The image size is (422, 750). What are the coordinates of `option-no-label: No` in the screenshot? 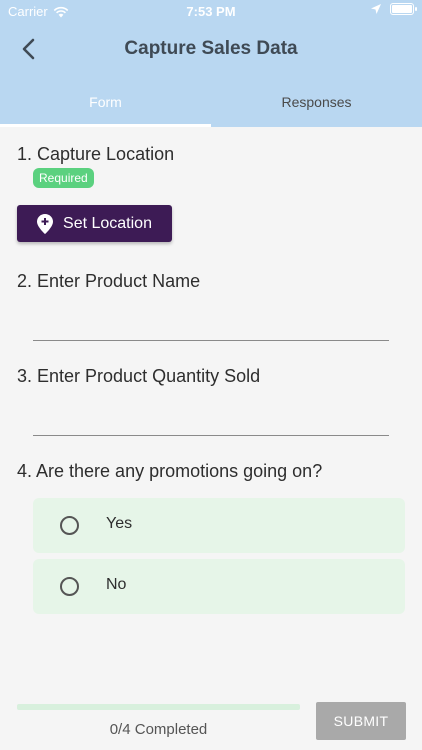 It's located at (116, 584).